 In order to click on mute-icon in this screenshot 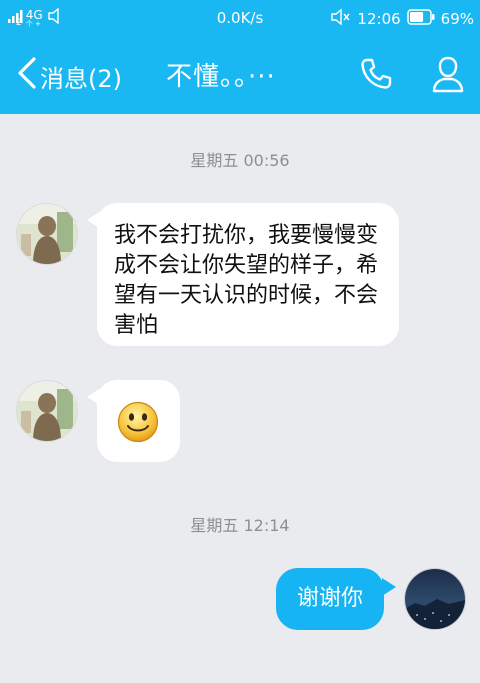, I will do `click(341, 19)`.